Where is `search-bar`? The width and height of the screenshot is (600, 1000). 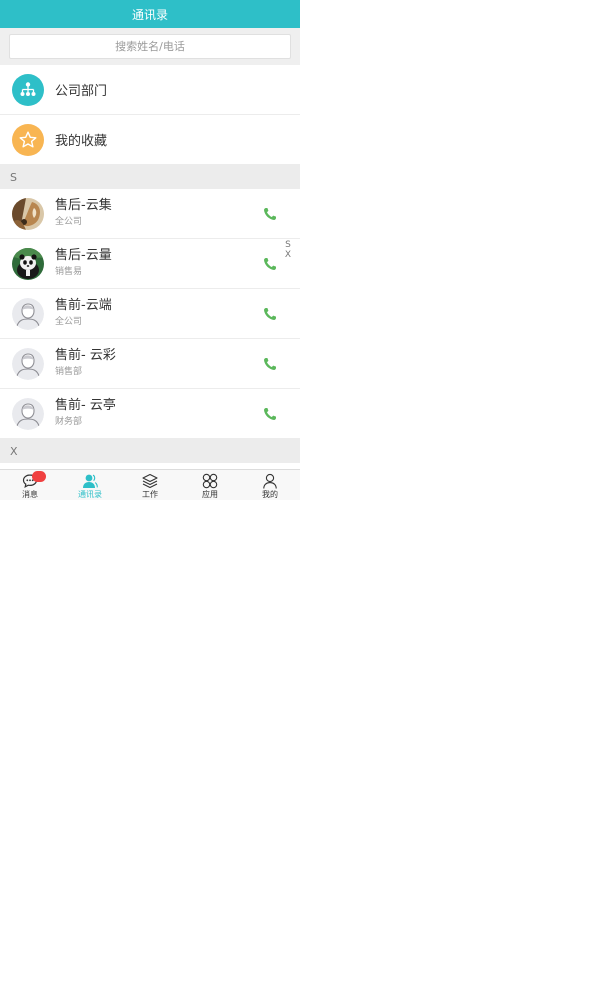 search-bar is located at coordinates (150, 46).